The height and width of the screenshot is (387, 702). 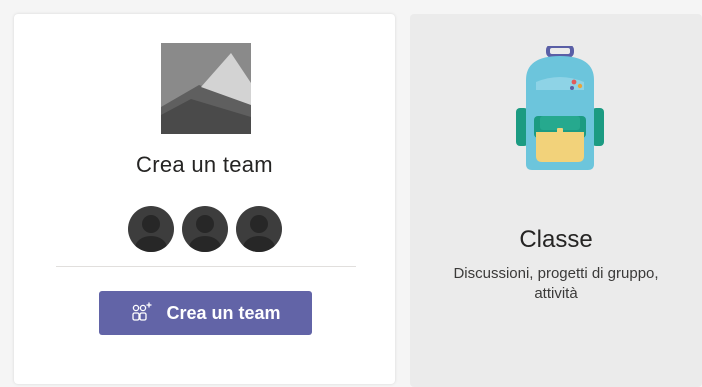 I want to click on backpack-icon, so click(x=560, y=108).